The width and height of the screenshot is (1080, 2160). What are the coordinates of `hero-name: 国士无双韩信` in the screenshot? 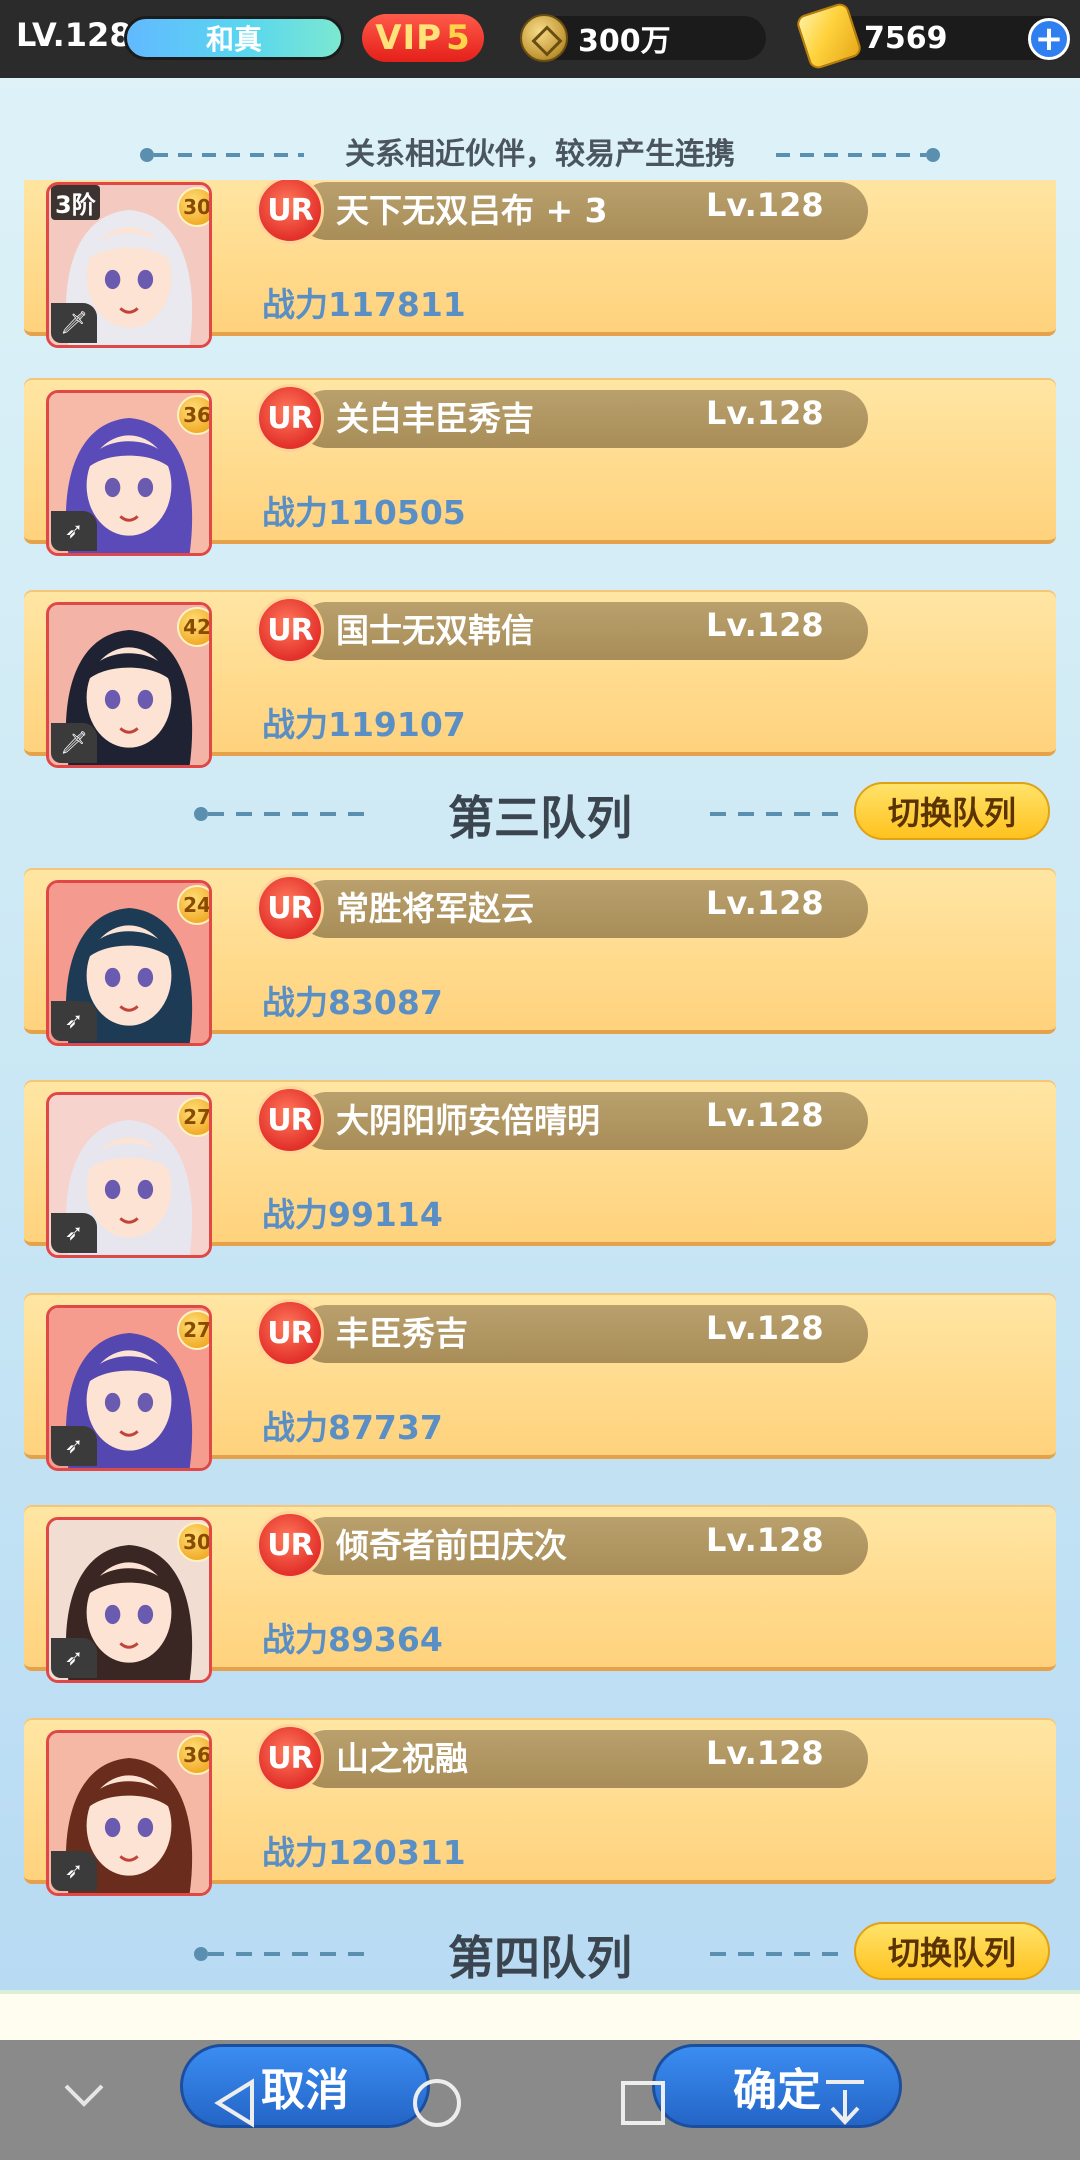 It's located at (435, 630).